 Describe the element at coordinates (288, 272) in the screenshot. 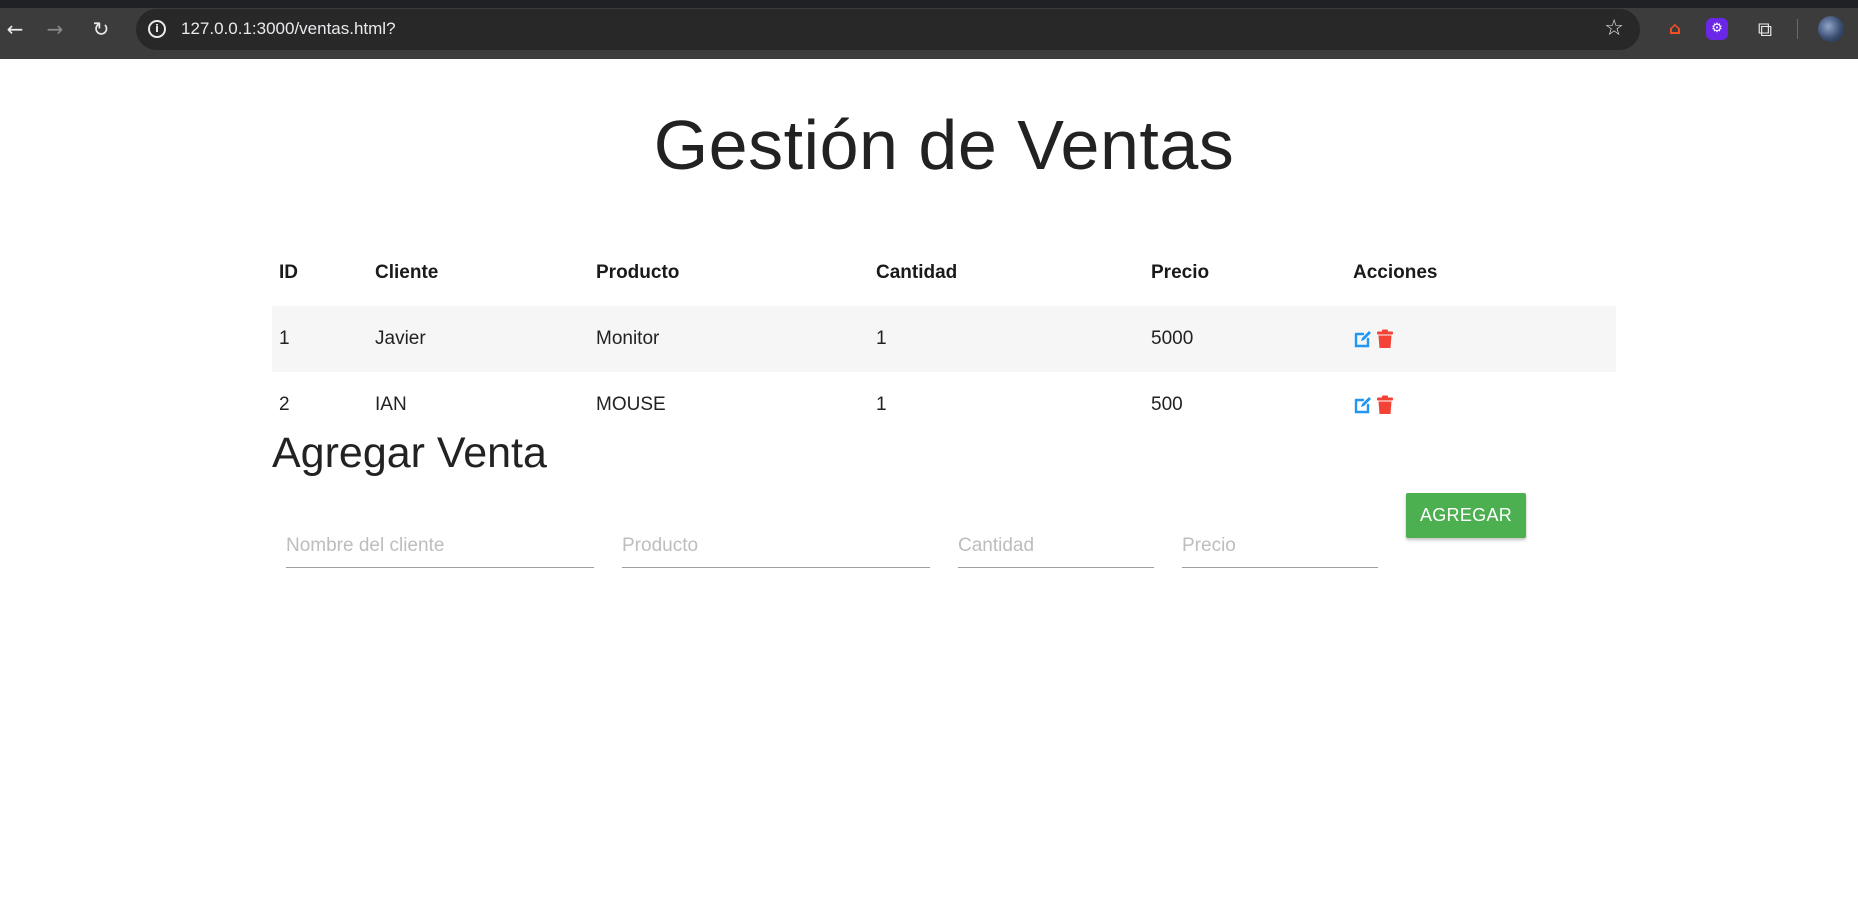

I see `header-id: ID` at that location.